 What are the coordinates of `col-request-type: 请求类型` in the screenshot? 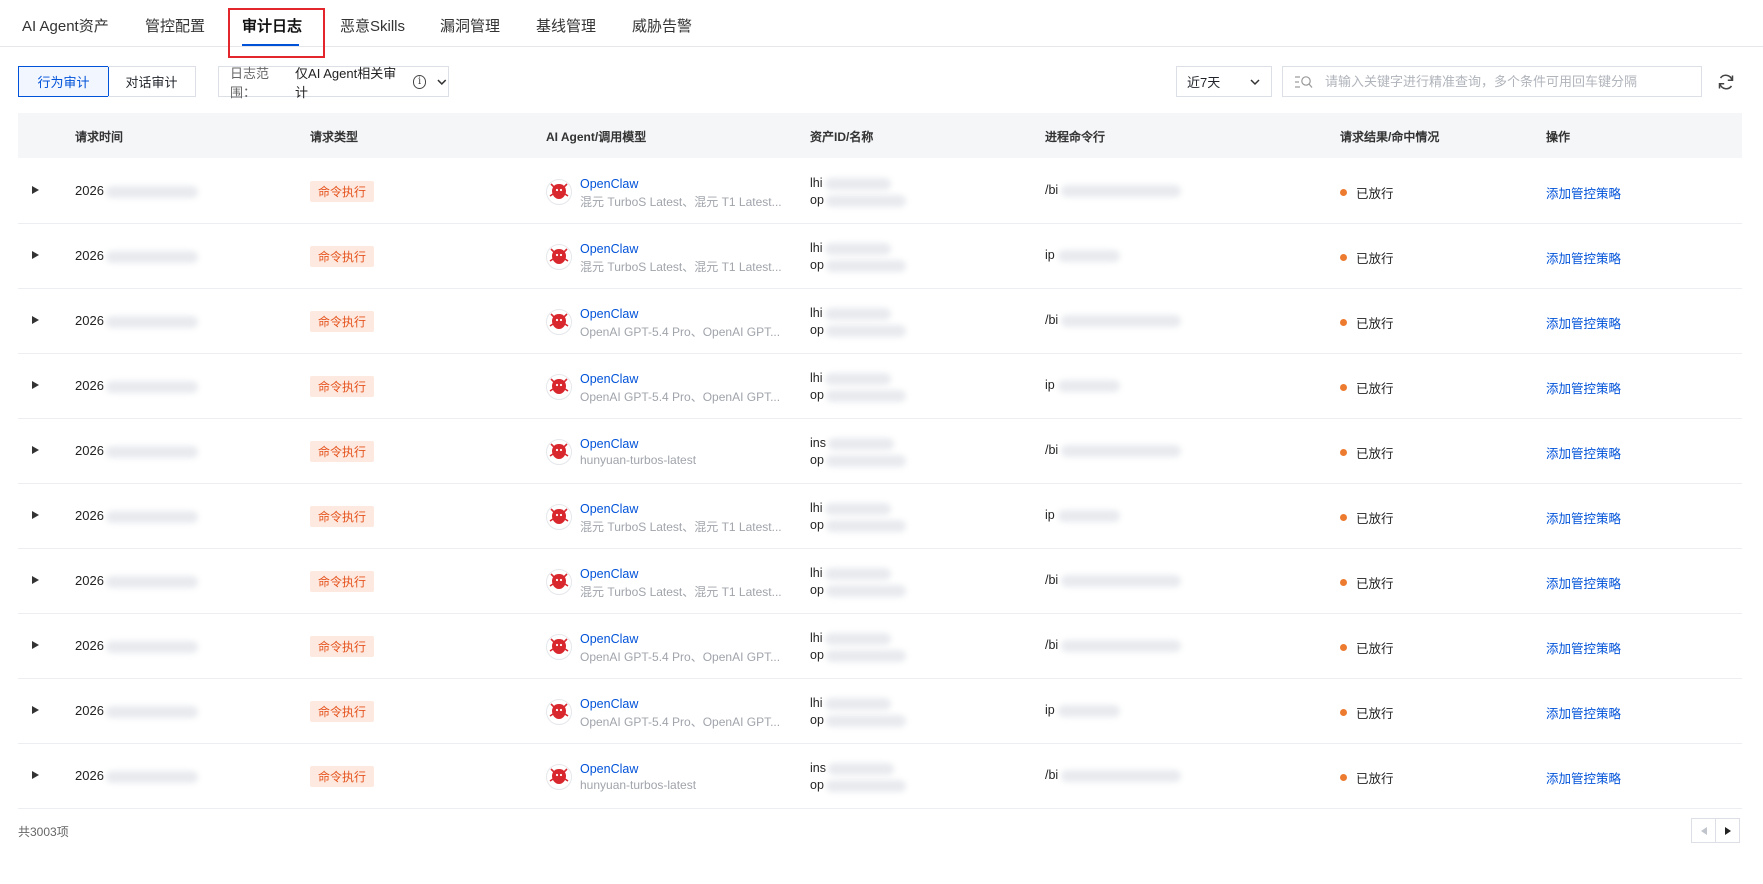 It's located at (334, 136).